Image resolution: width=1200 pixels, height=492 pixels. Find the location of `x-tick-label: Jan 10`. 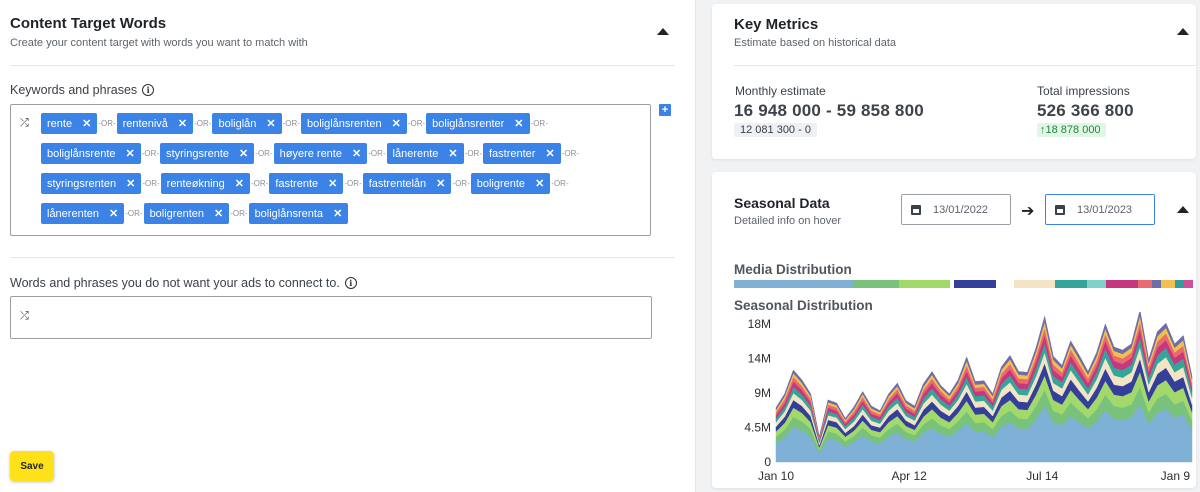

x-tick-label: Jan 10 is located at coordinates (776, 476).